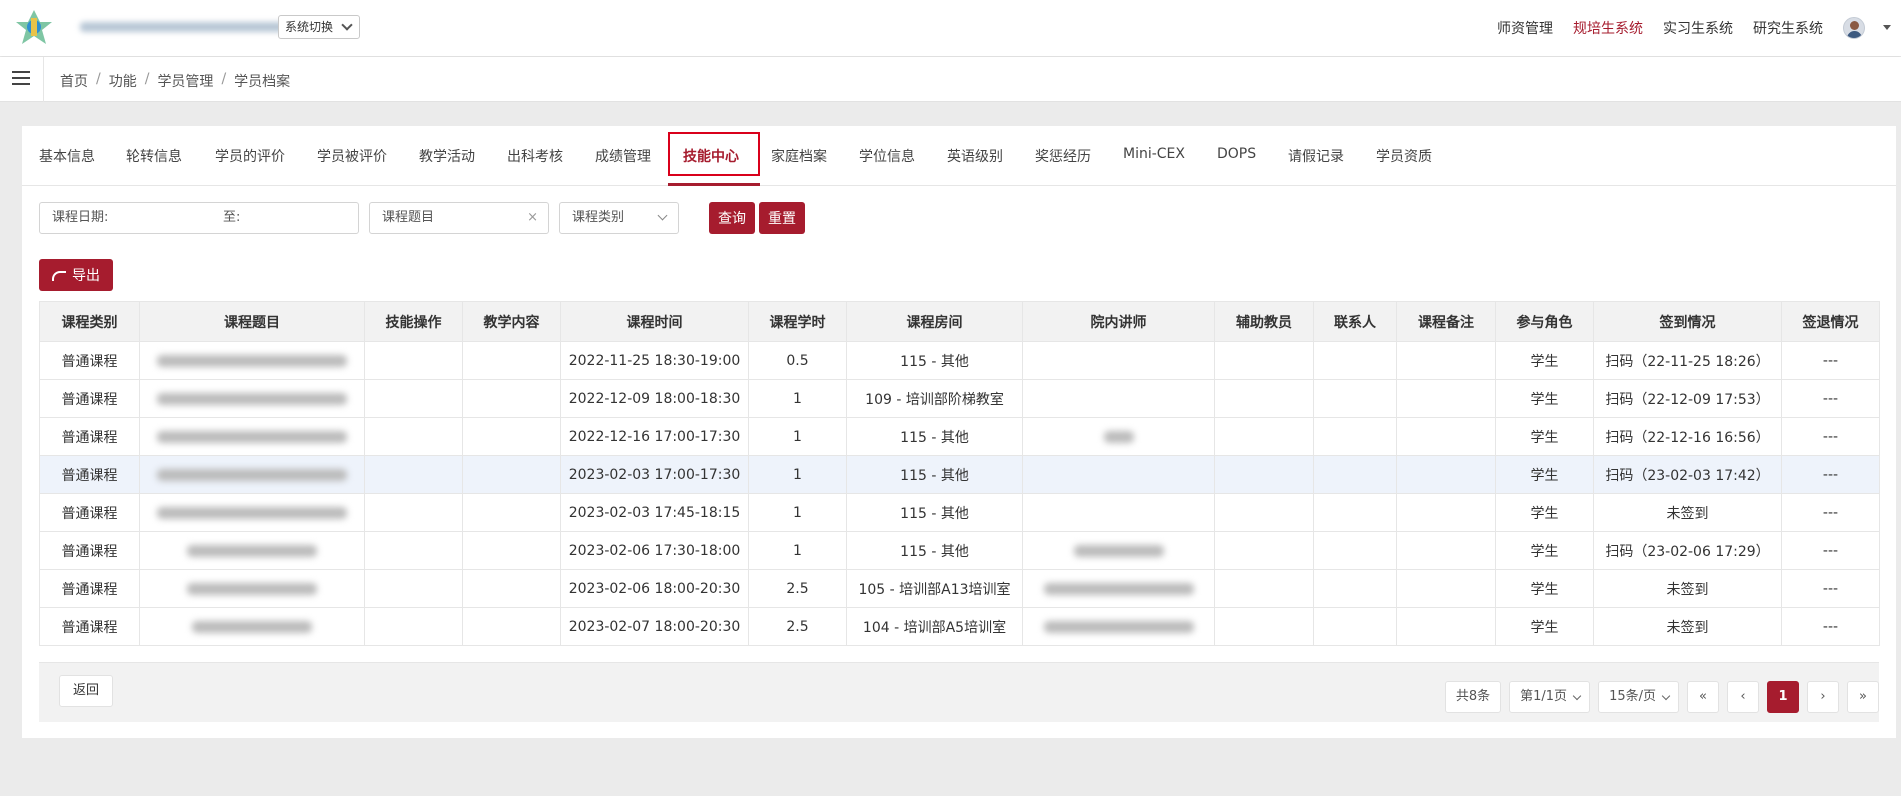  What do you see at coordinates (654, 512) in the screenshot?
I see `time-cell: 2023-02-03 17:45-18:15` at bounding box center [654, 512].